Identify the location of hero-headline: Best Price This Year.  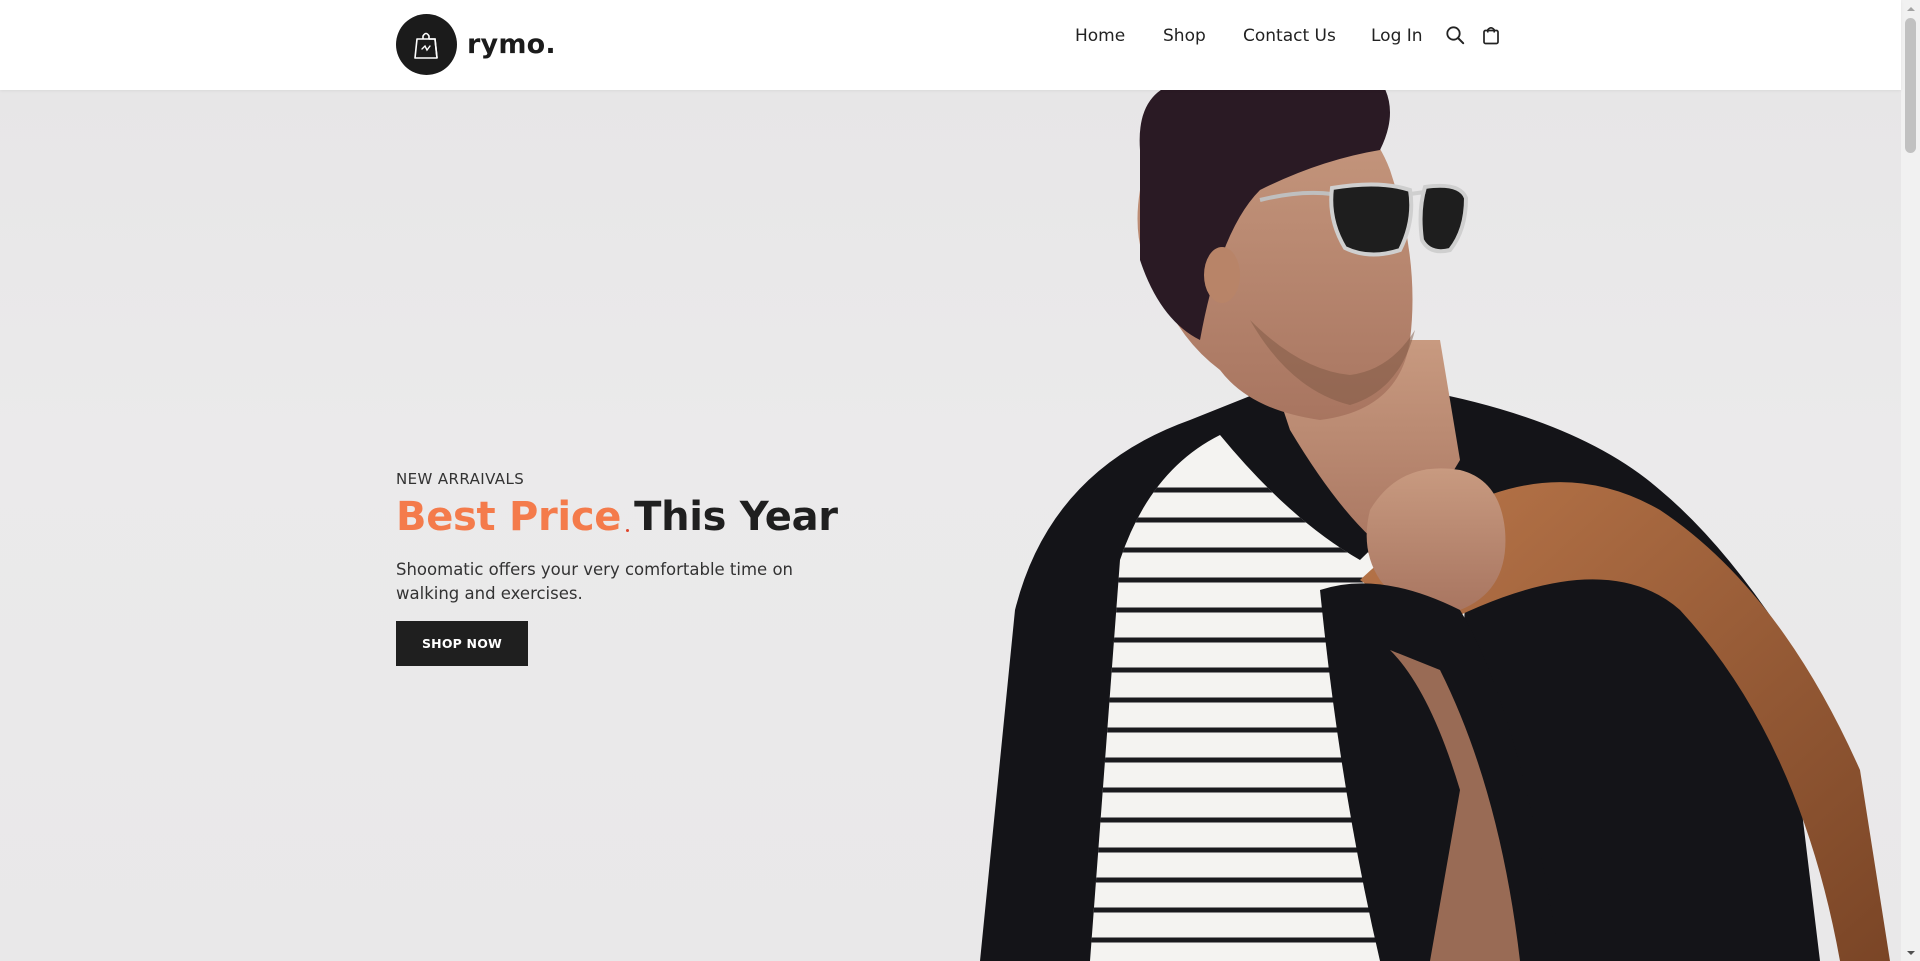
(617, 517).